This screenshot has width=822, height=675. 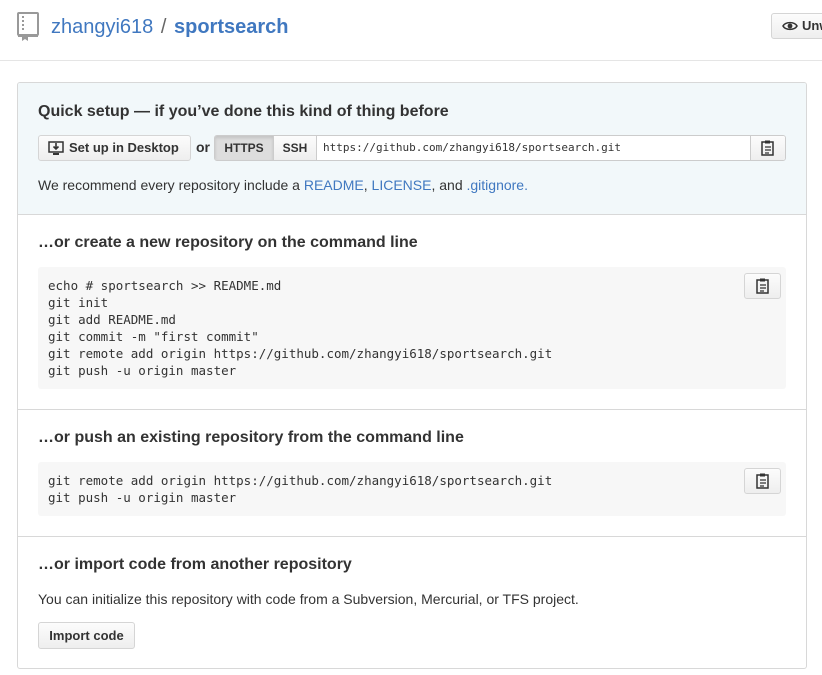 What do you see at coordinates (102, 27) in the screenshot?
I see `repo-owner-link: zhangyi618` at bounding box center [102, 27].